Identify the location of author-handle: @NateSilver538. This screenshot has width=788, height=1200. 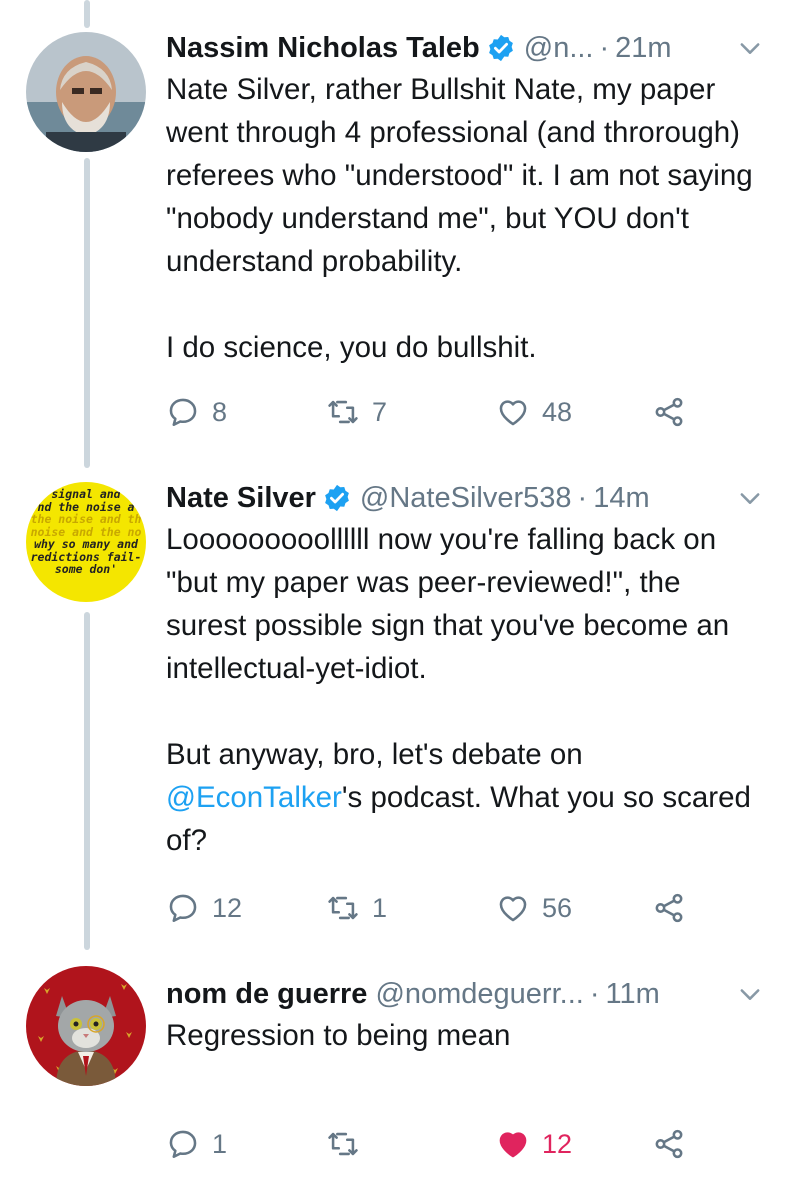
(466, 498).